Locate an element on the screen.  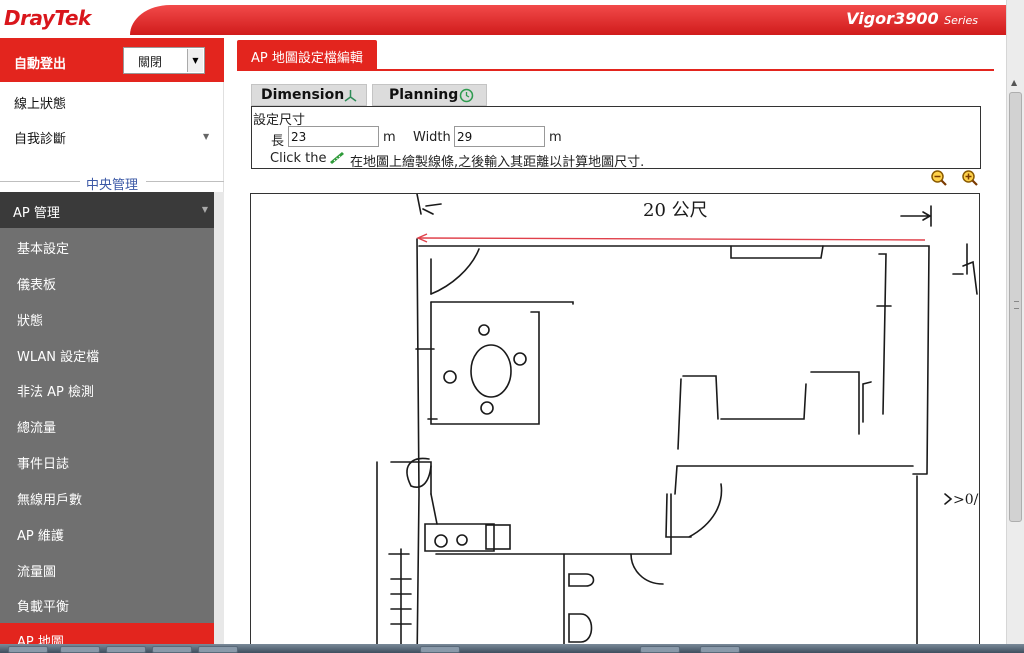
model-name: Vigor3900 Series is located at coordinates (912, 18).